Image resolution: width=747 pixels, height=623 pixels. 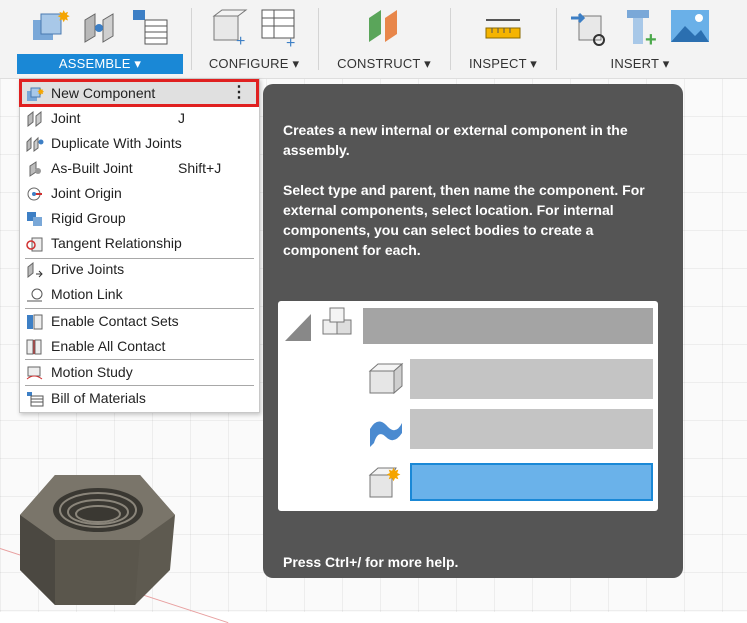 I want to click on menu-item-label: Enable All Contact, so click(x=108, y=346).